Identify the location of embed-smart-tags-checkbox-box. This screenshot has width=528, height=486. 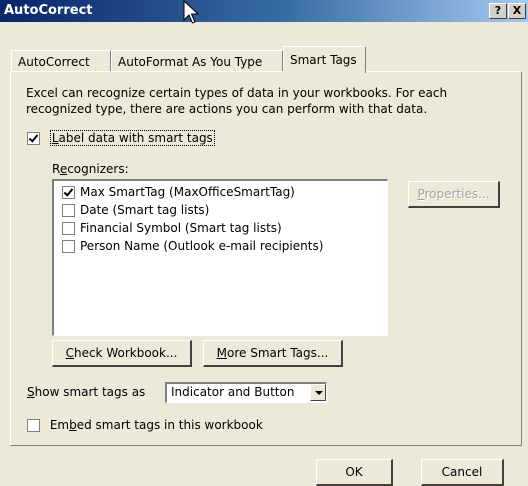
(33, 425).